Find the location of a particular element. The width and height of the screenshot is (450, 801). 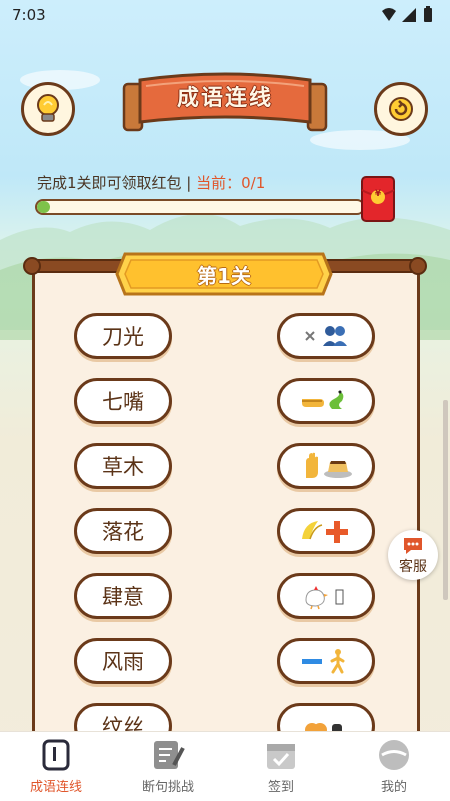

idiom-left-text: 刀光 is located at coordinates (123, 337).